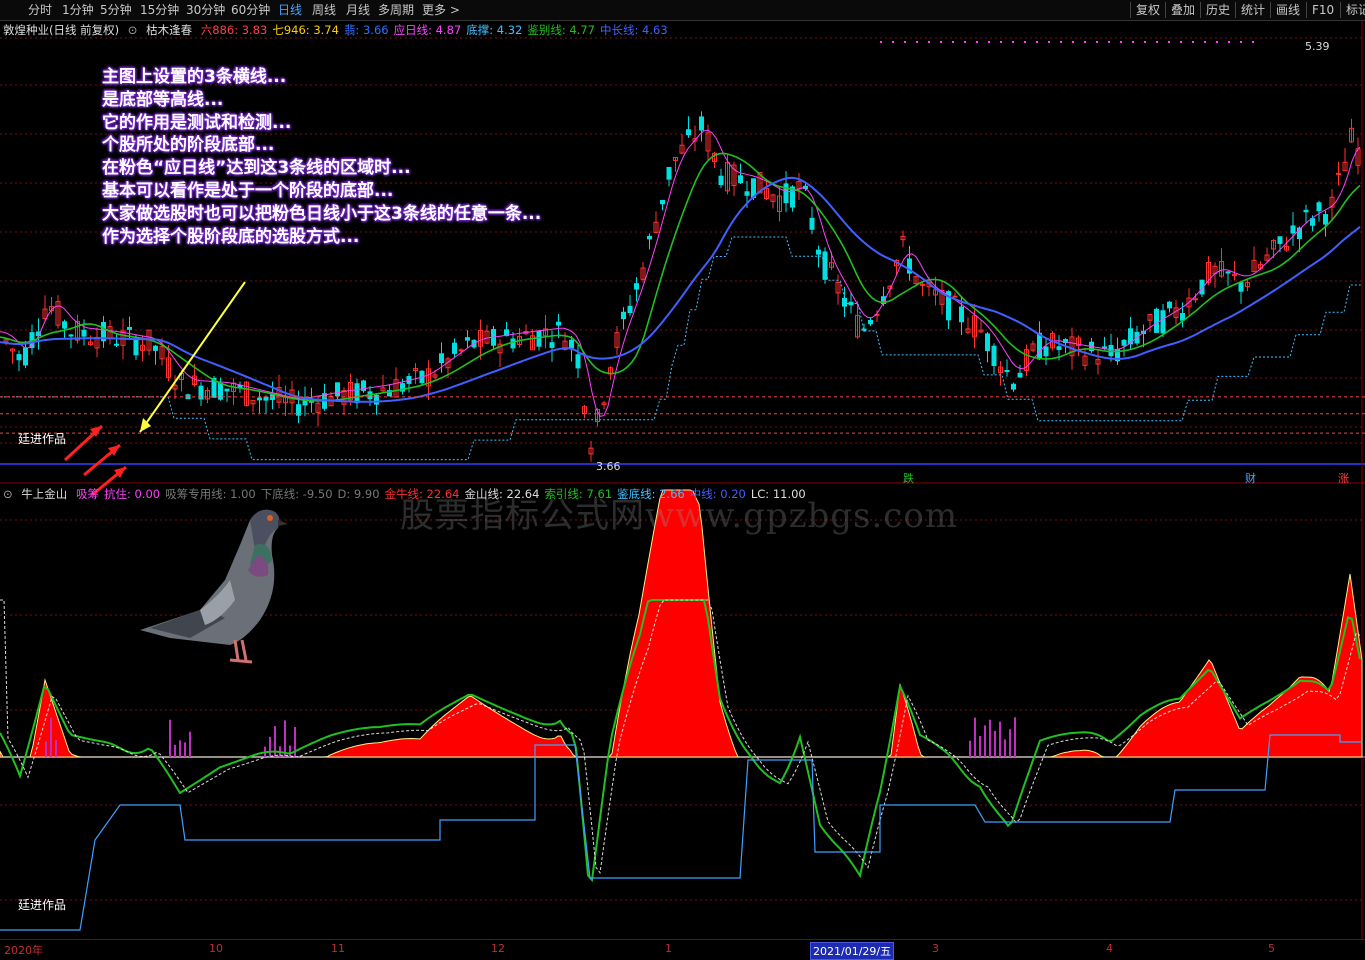 The image size is (1365, 960). Describe the element at coordinates (78, 10) in the screenshot. I see `period-tab-1: 1分钟` at that location.